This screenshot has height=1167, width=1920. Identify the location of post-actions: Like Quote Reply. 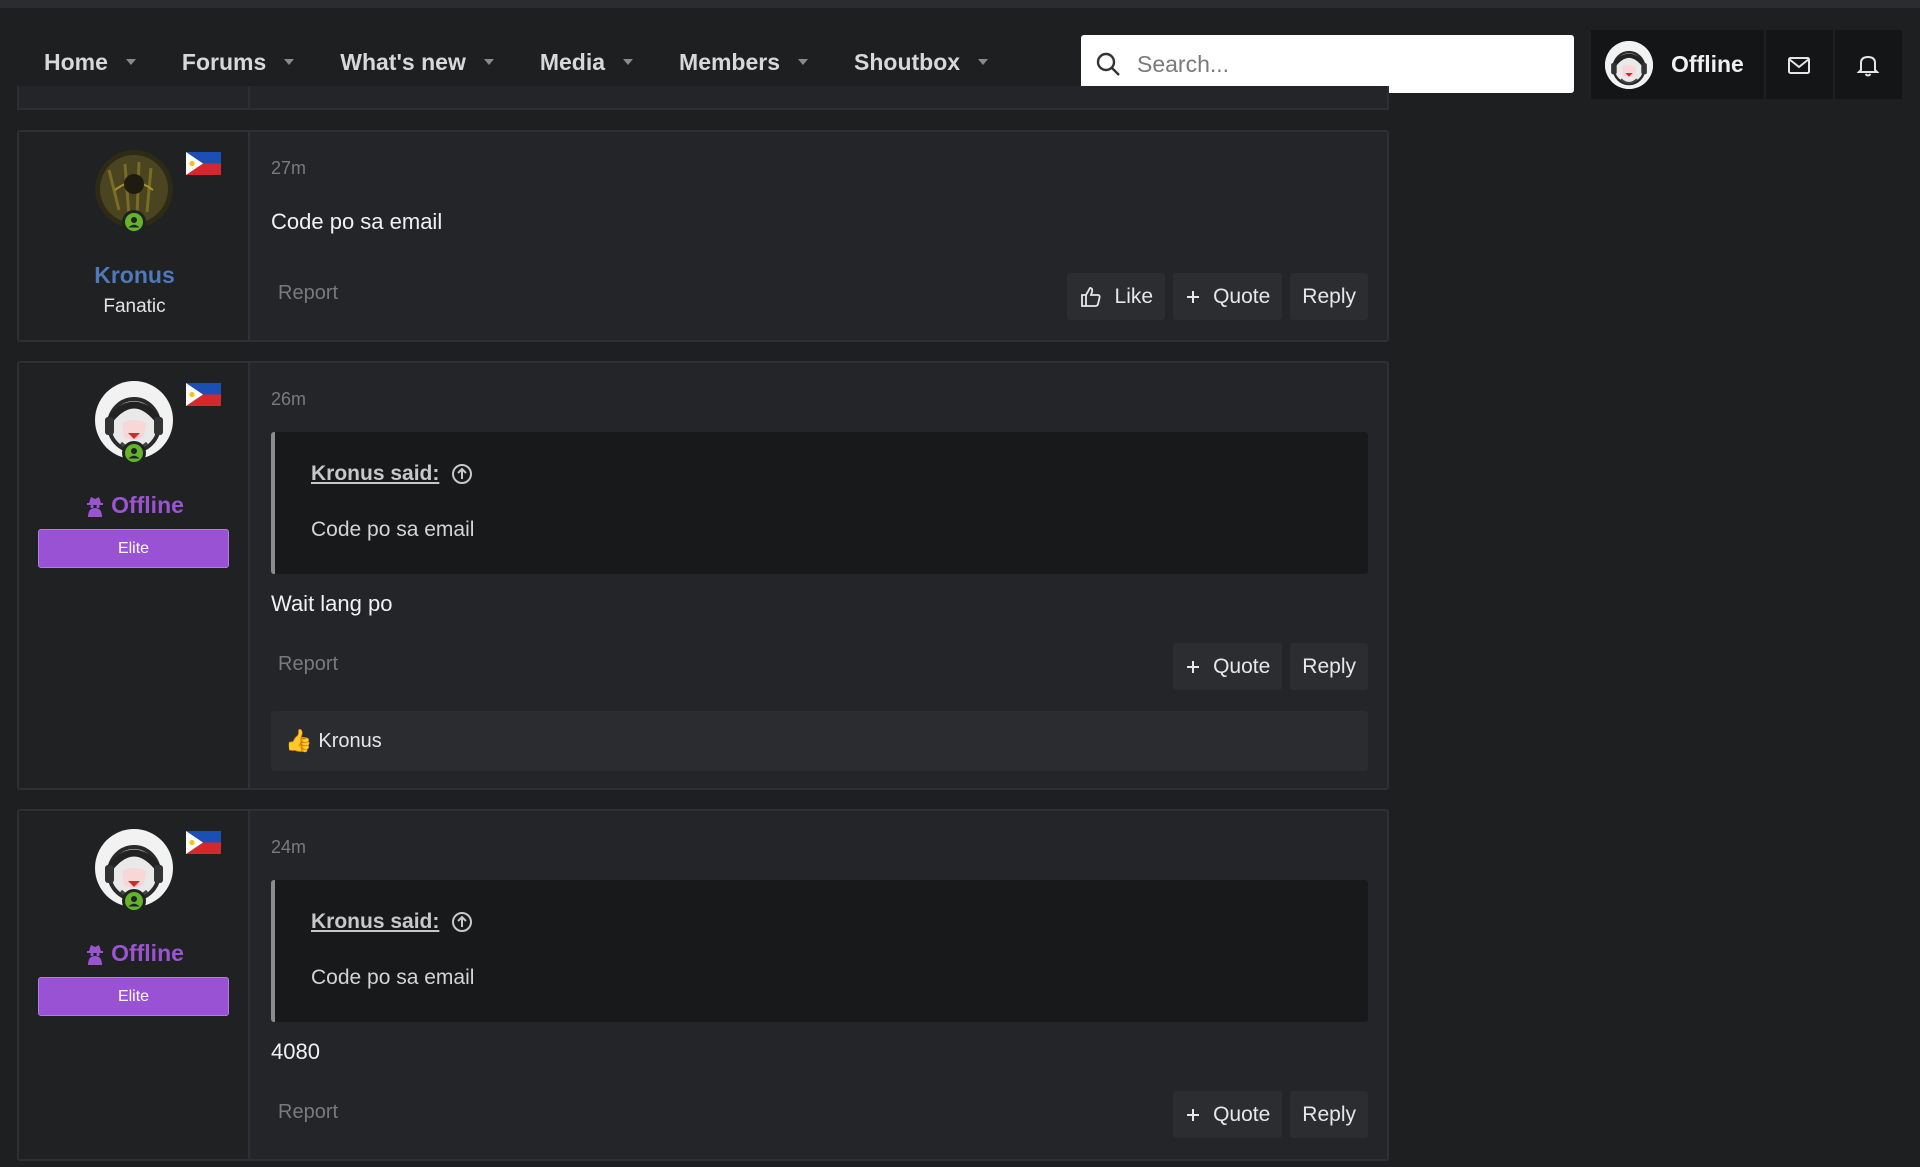
(1217, 296).